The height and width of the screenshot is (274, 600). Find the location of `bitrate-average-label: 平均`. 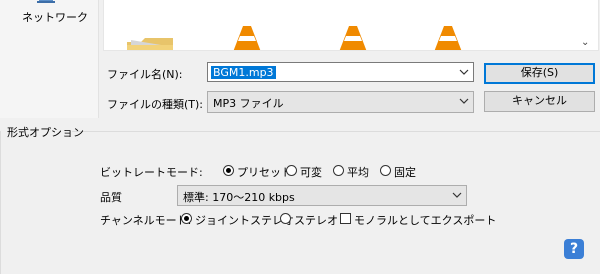

bitrate-average-label: 平均 is located at coordinates (358, 172).